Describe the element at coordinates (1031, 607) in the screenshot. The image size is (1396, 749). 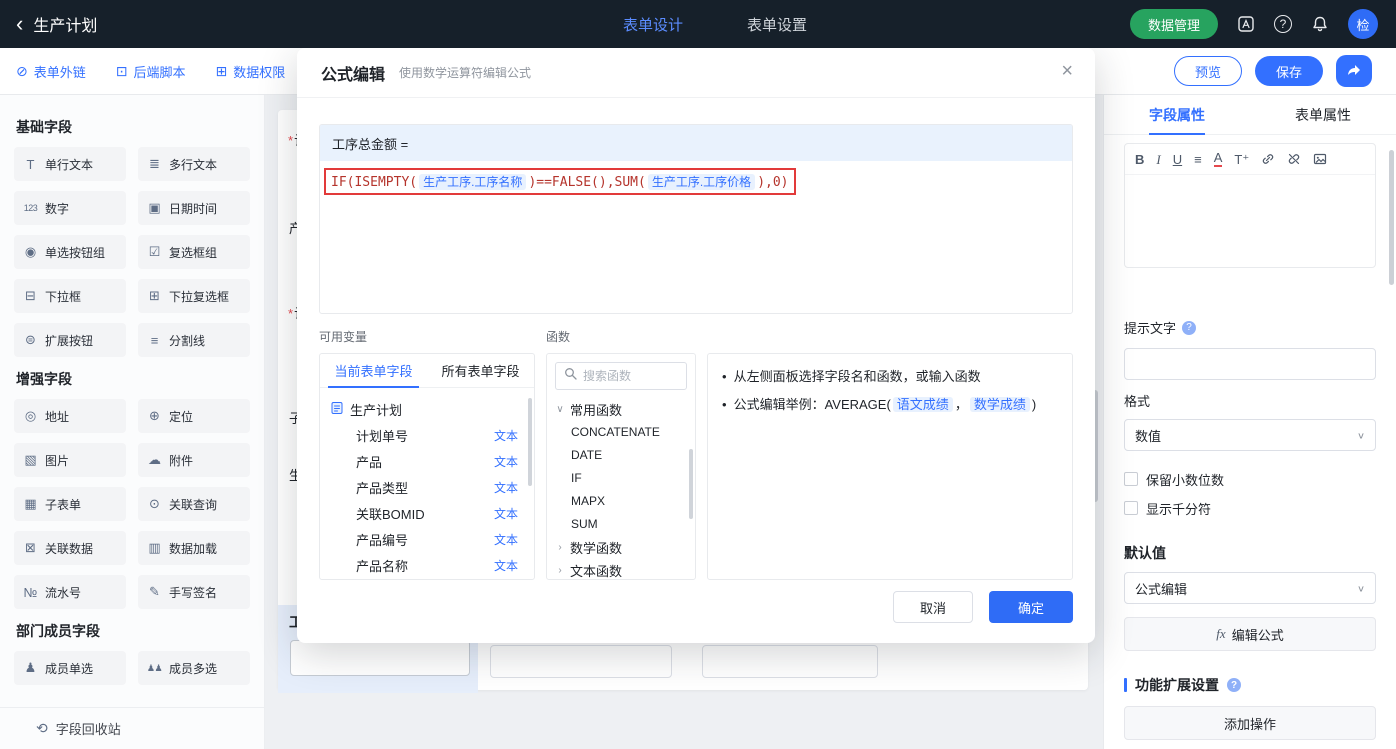
I see `confirm-button: 确定` at that location.